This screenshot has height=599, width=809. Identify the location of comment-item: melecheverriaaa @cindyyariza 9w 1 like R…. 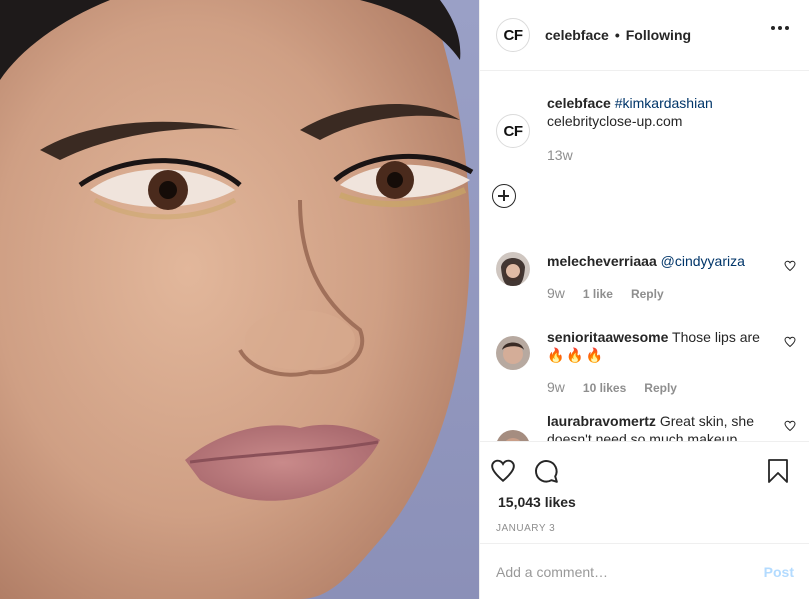
(646, 277).